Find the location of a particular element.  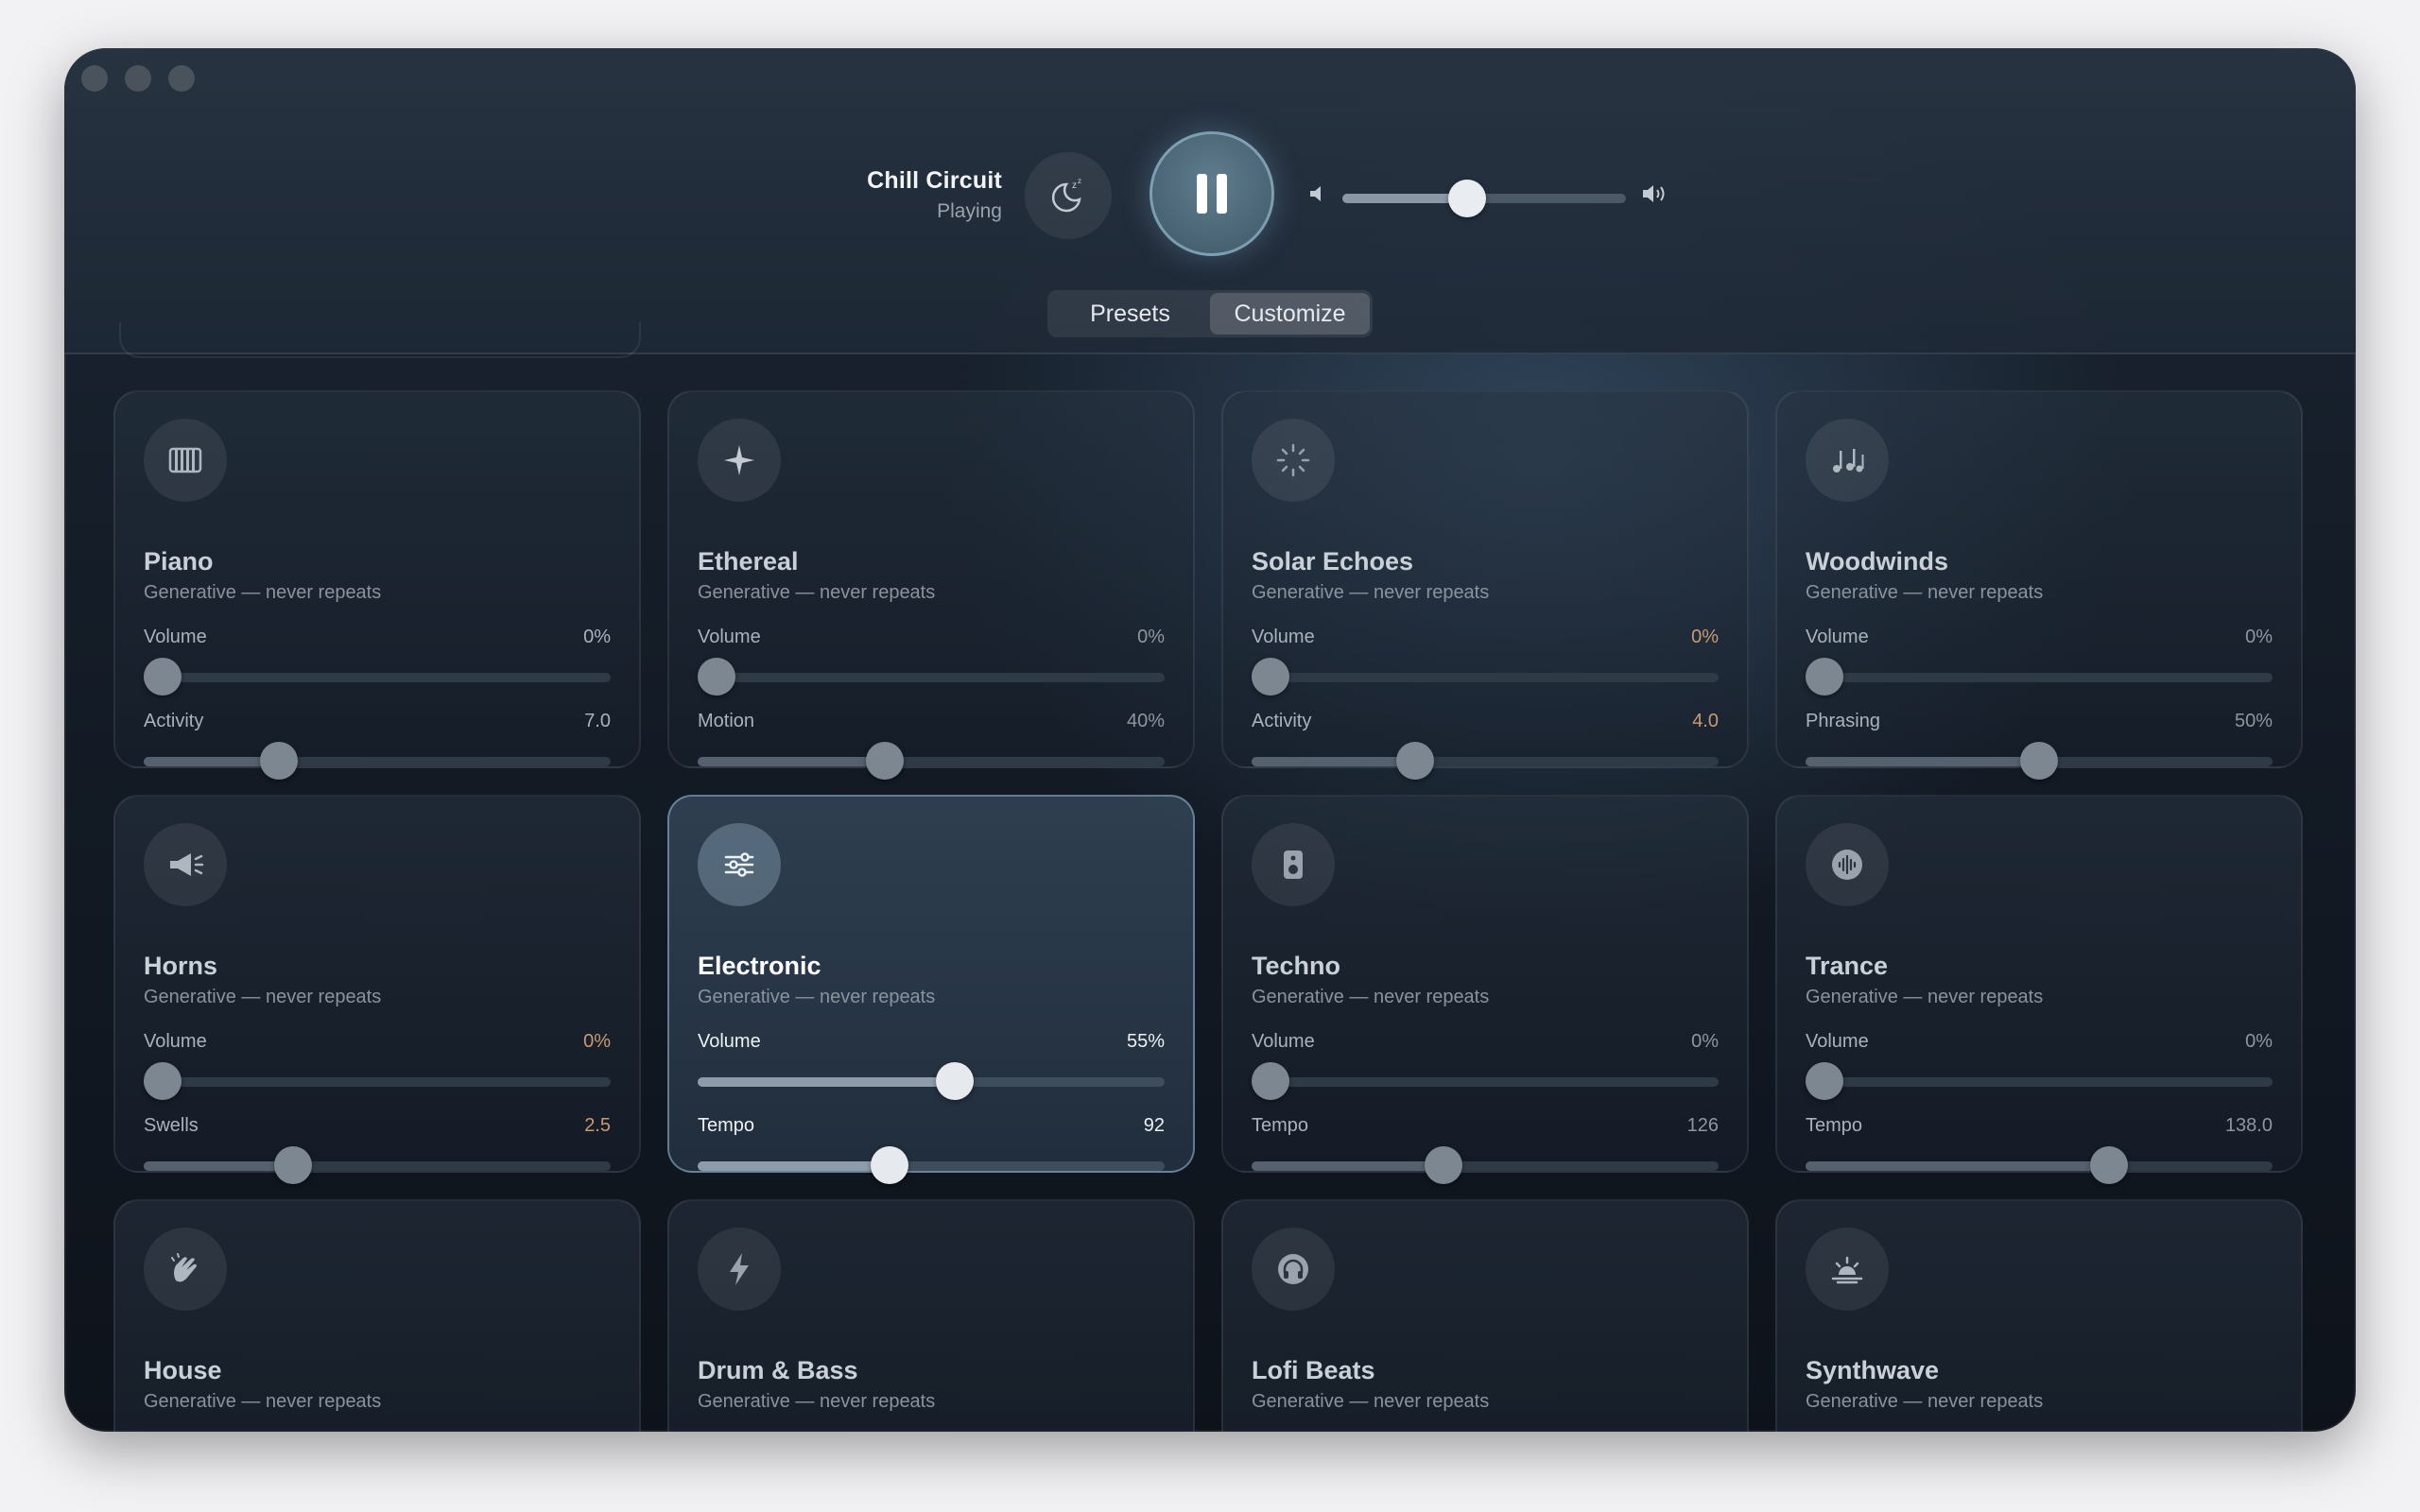

sparkle-icon is located at coordinates (739, 460).